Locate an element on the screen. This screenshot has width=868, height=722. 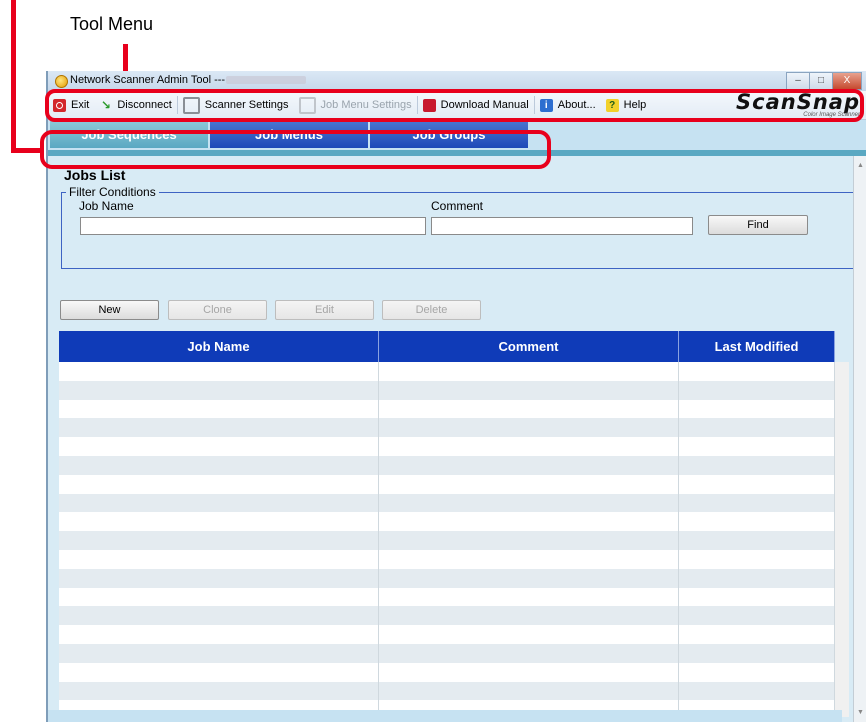
scroll-up-icon: ▲ is located at coordinates (860, 165).